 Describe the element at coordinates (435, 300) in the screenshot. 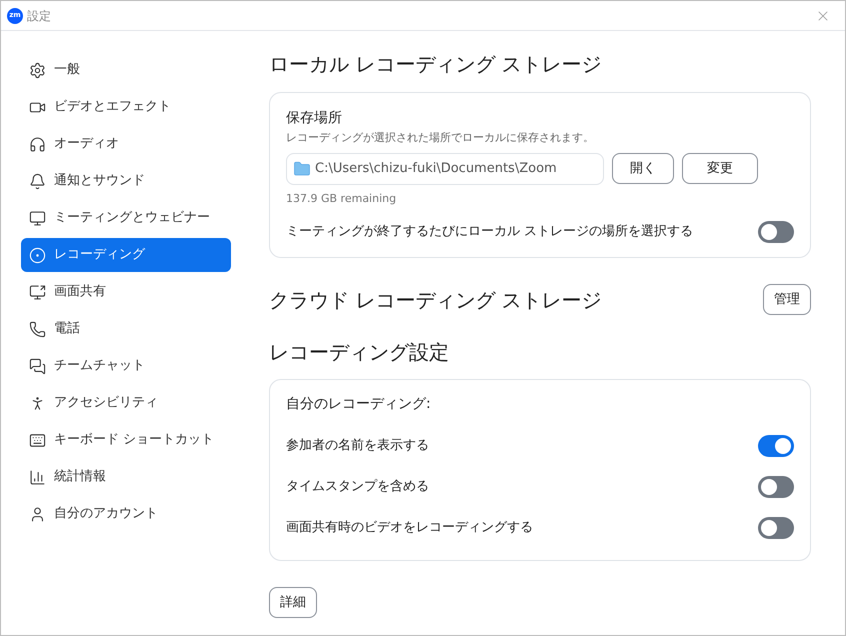

I see `section-heading: クラウド レコーディング ストレージ` at that location.